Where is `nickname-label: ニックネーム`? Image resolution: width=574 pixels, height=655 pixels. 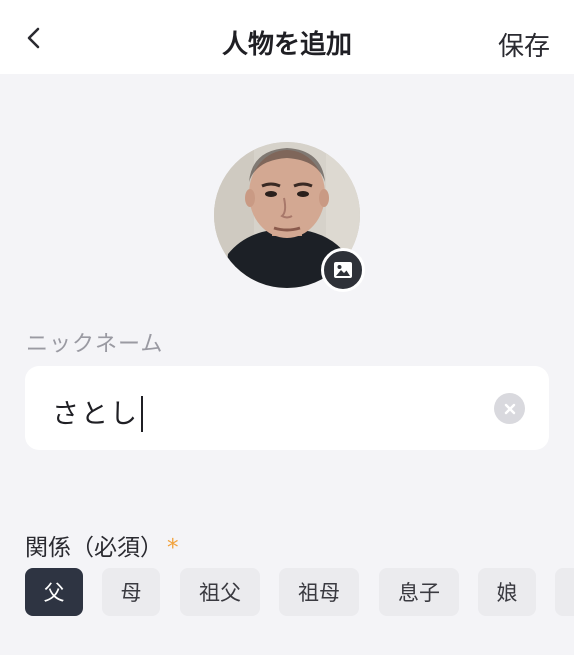
nickname-label: ニックネーム is located at coordinates (95, 344).